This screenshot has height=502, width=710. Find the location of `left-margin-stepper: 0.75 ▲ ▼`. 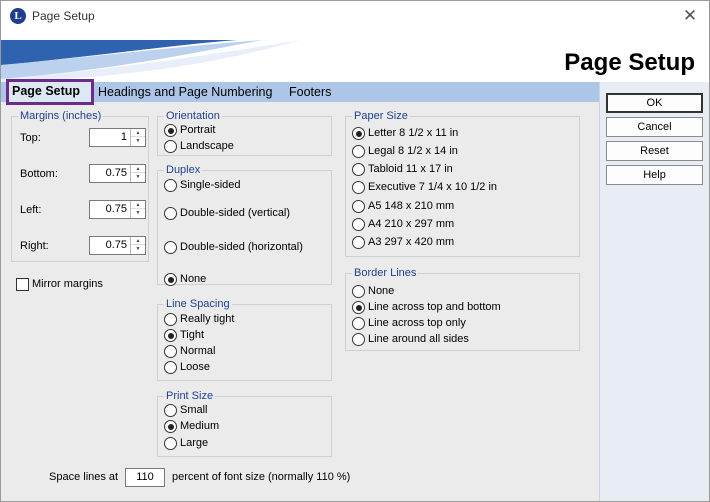

left-margin-stepper: 0.75 ▲ ▼ is located at coordinates (117, 209).